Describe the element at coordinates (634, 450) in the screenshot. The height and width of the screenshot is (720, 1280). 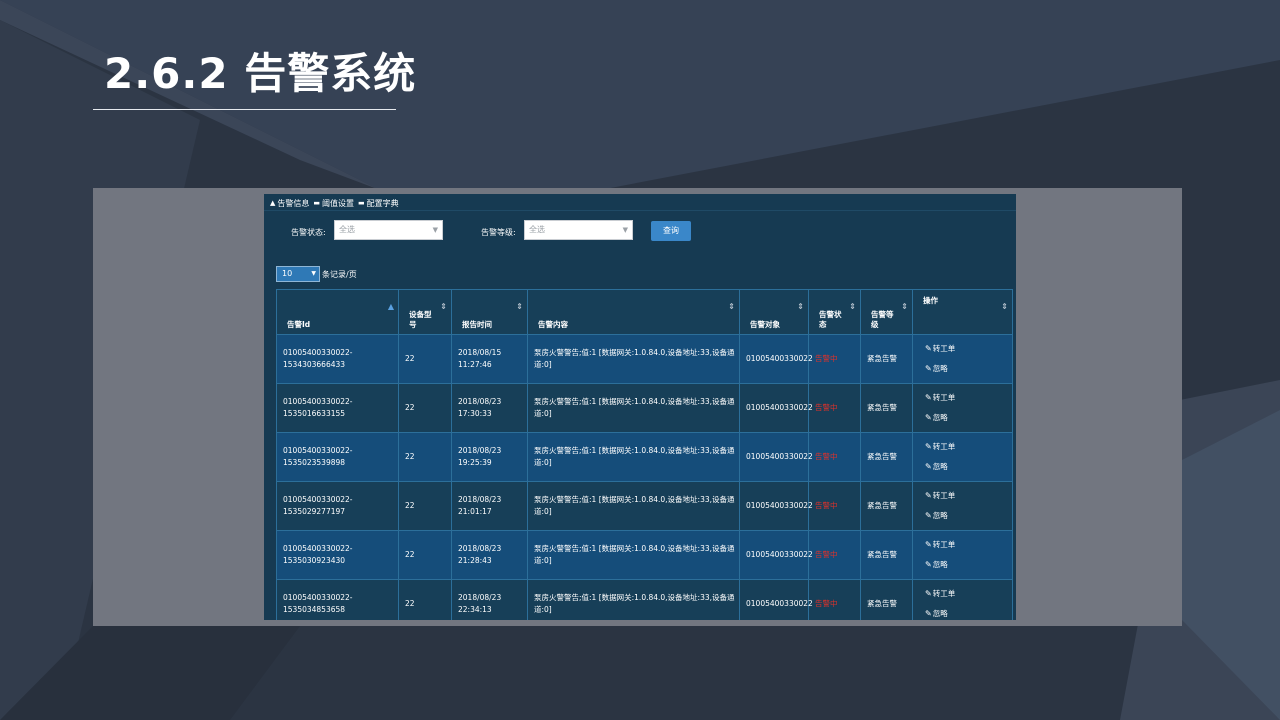
I see `cell-text: 泵房火警警告;值:1 [数据网关:1.0.84.0,设备地址:33,设备通` at that location.